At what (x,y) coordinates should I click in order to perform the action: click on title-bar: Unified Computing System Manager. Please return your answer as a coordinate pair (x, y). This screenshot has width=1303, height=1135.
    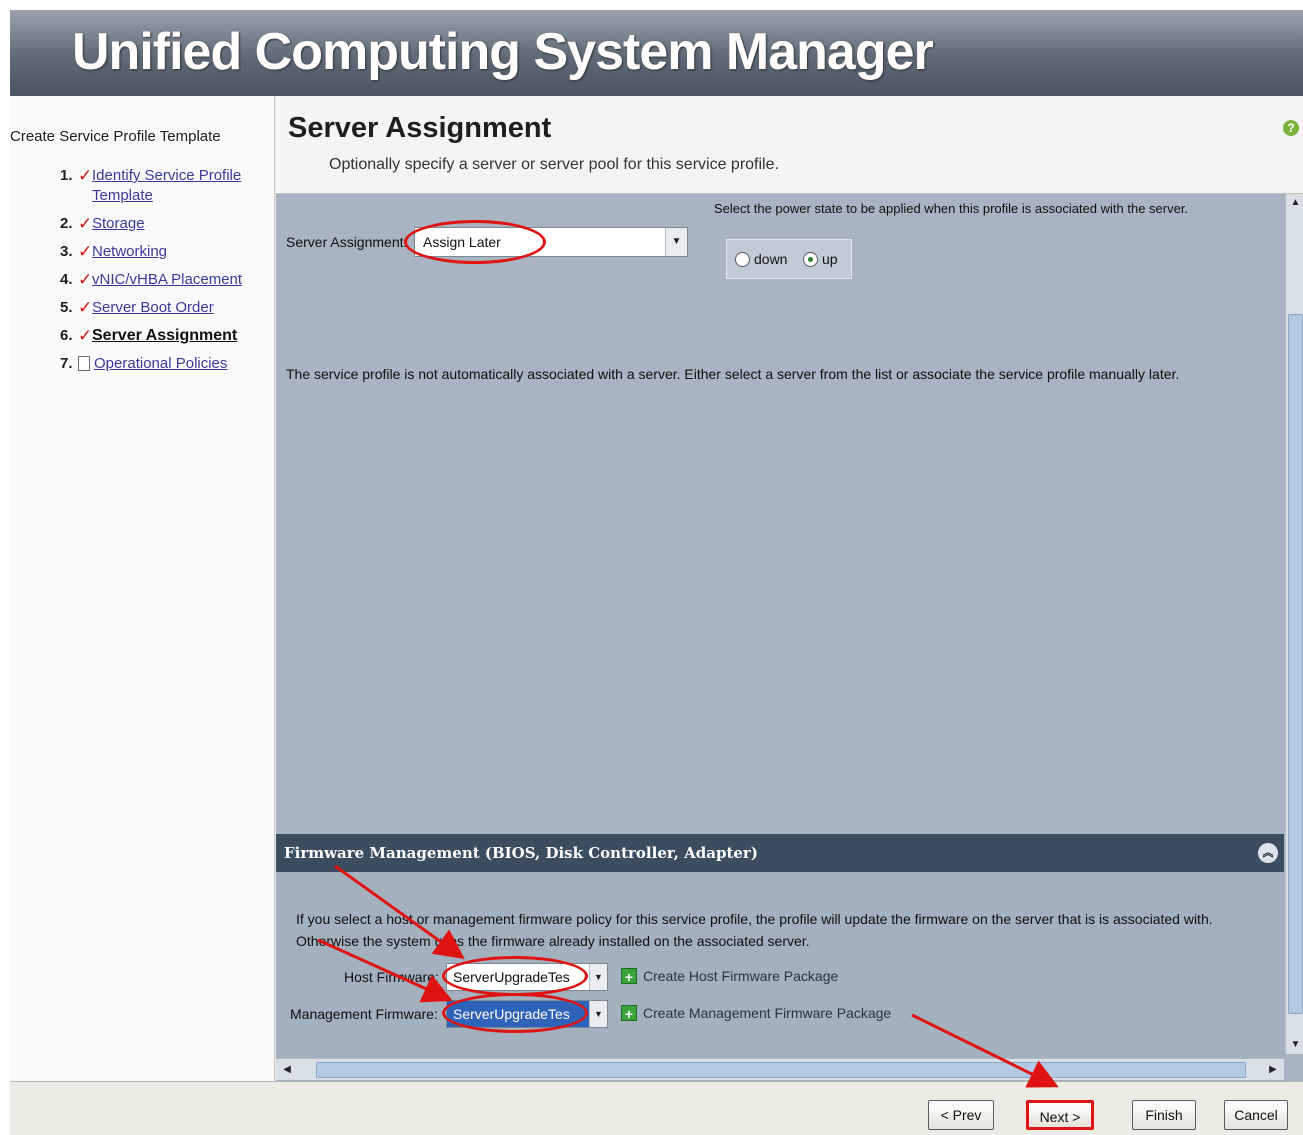
    Looking at the image, I should click on (656, 53).